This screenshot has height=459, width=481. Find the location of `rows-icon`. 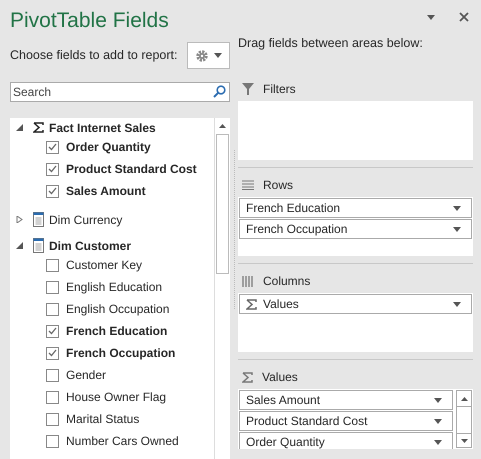

rows-icon is located at coordinates (248, 185).